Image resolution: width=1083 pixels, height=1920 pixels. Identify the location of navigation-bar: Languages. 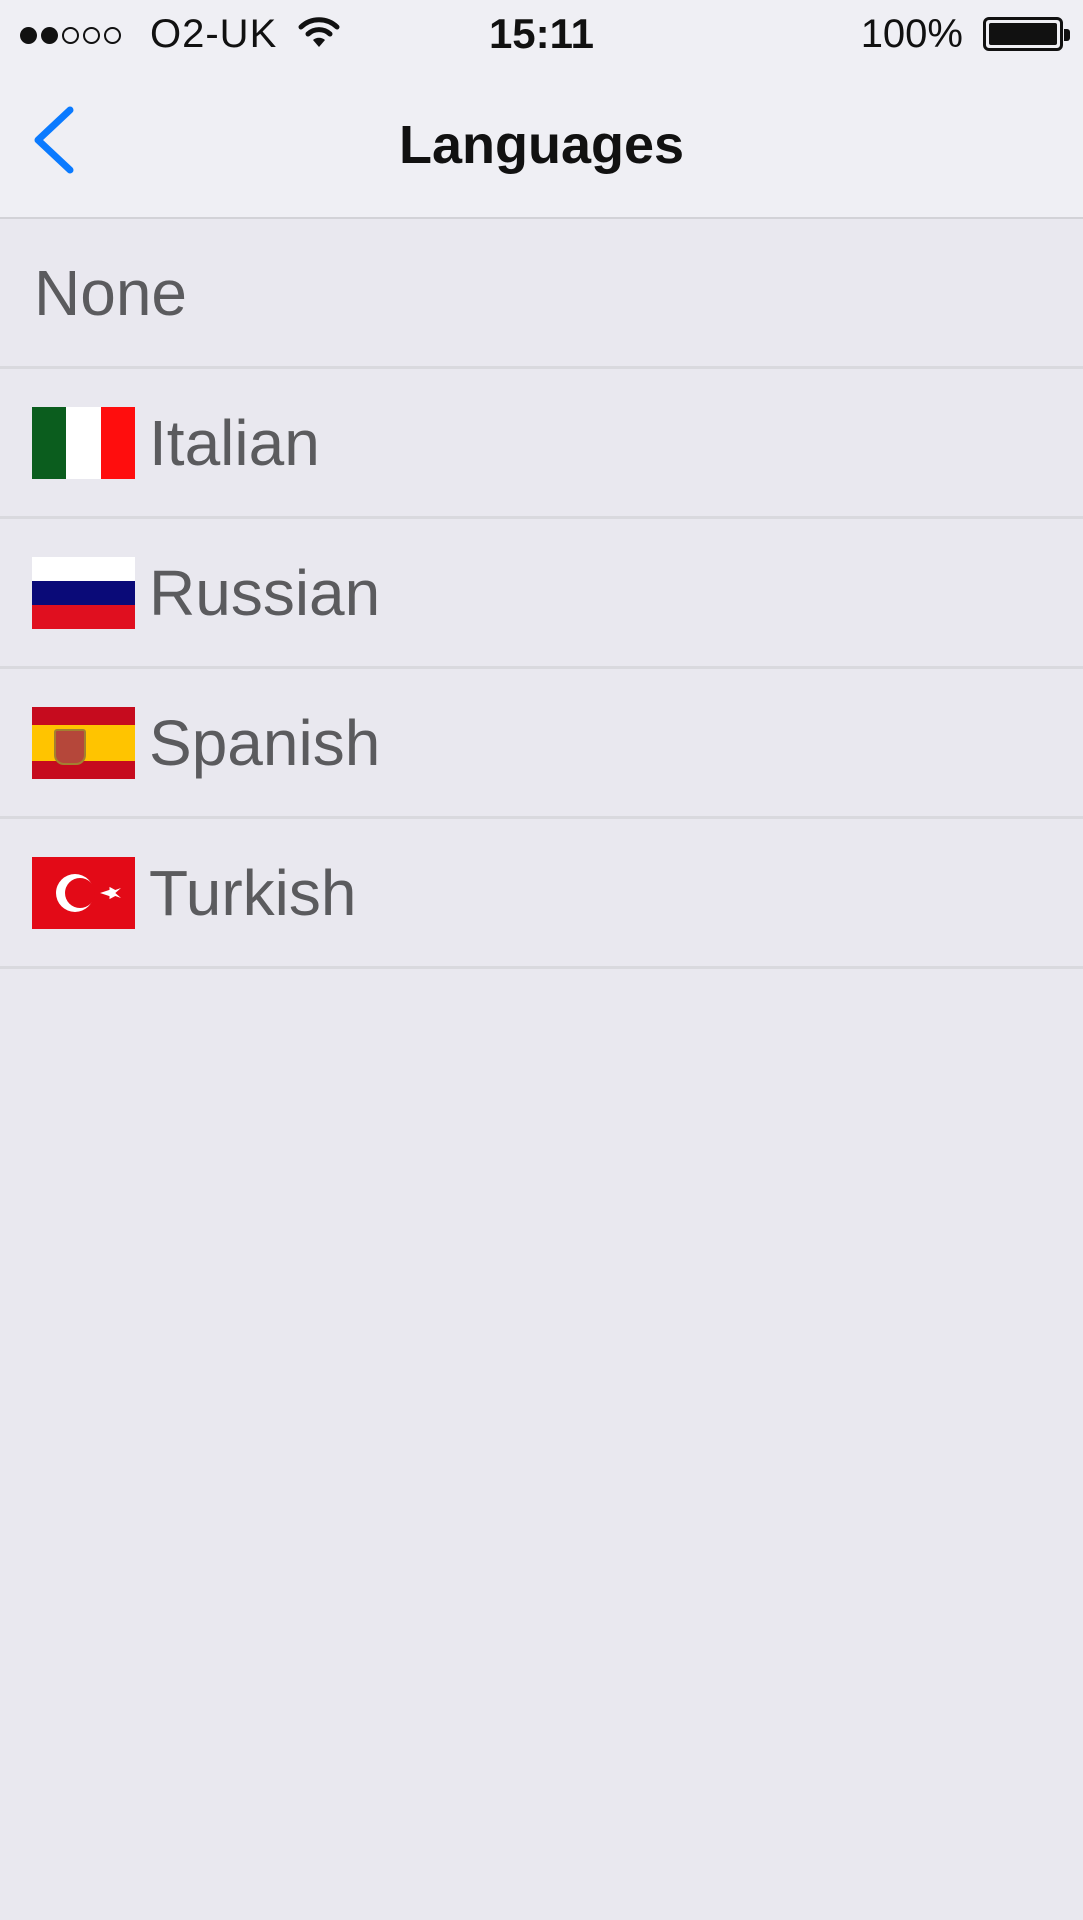
(541, 144).